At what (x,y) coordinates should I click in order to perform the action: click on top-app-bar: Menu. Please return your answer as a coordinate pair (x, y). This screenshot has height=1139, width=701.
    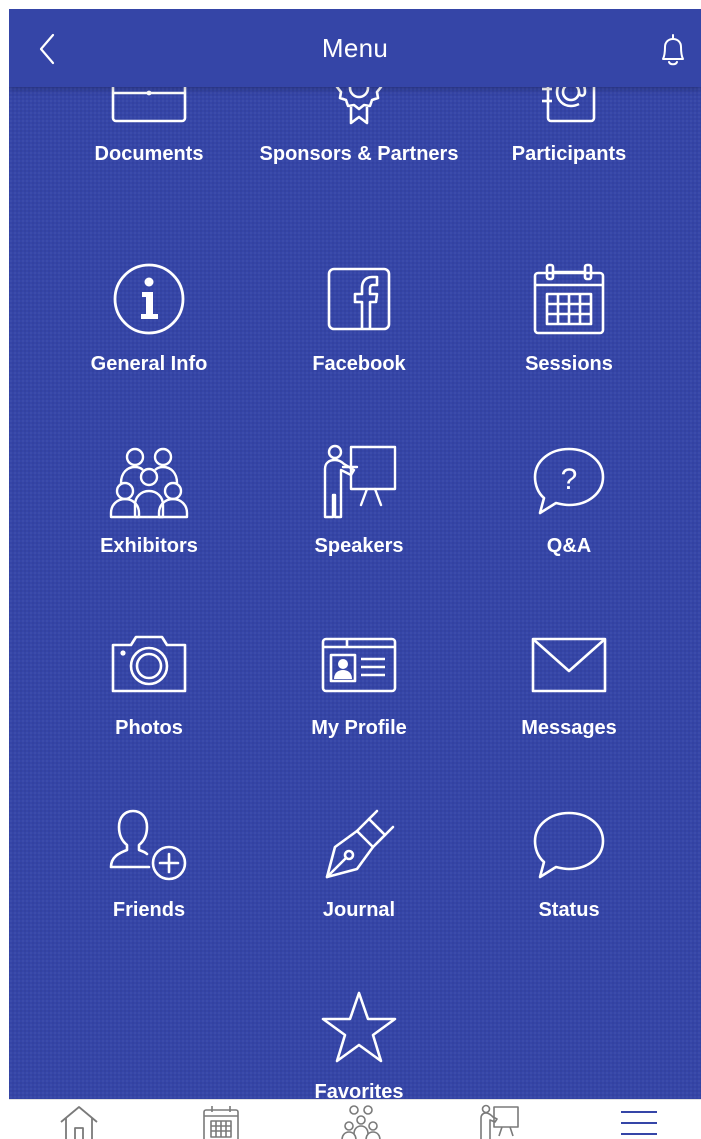
    Looking at the image, I should click on (355, 48).